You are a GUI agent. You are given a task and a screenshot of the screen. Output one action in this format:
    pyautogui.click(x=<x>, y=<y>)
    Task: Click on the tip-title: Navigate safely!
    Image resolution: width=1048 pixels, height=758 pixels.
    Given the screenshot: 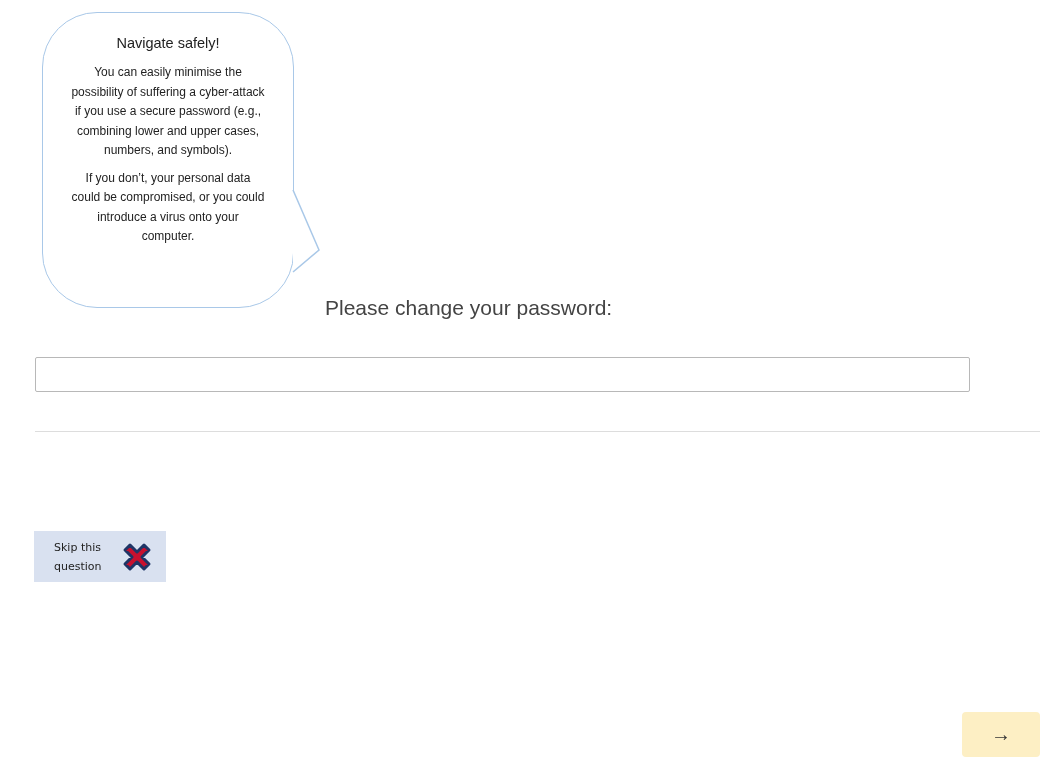 What is the action you would take?
    pyautogui.click(x=168, y=43)
    